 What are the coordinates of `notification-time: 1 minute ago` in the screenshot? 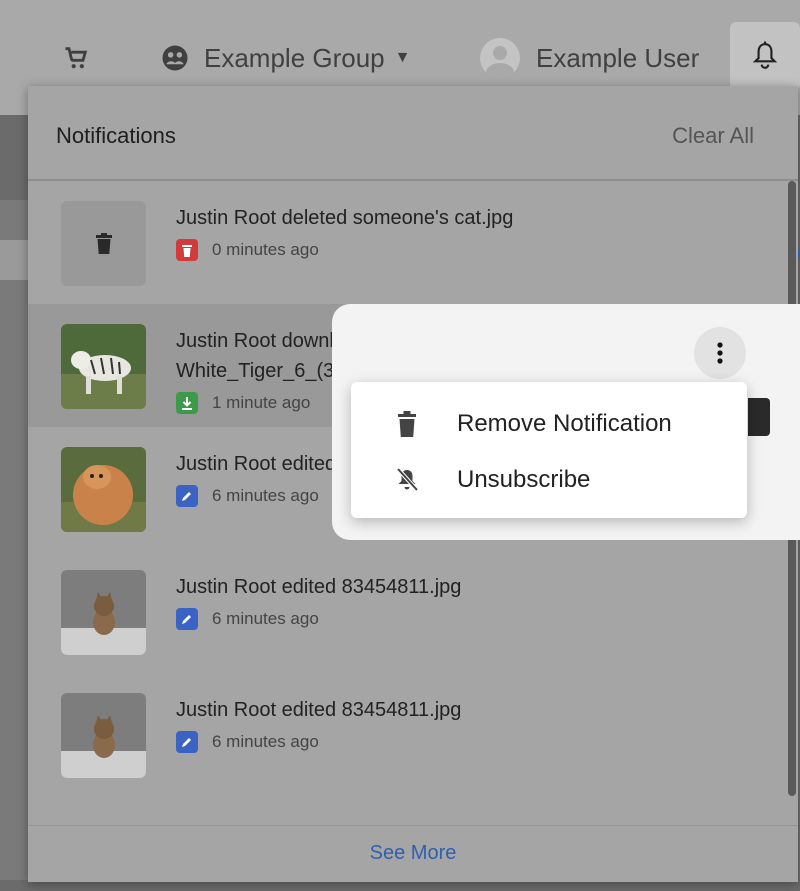 It's located at (261, 402).